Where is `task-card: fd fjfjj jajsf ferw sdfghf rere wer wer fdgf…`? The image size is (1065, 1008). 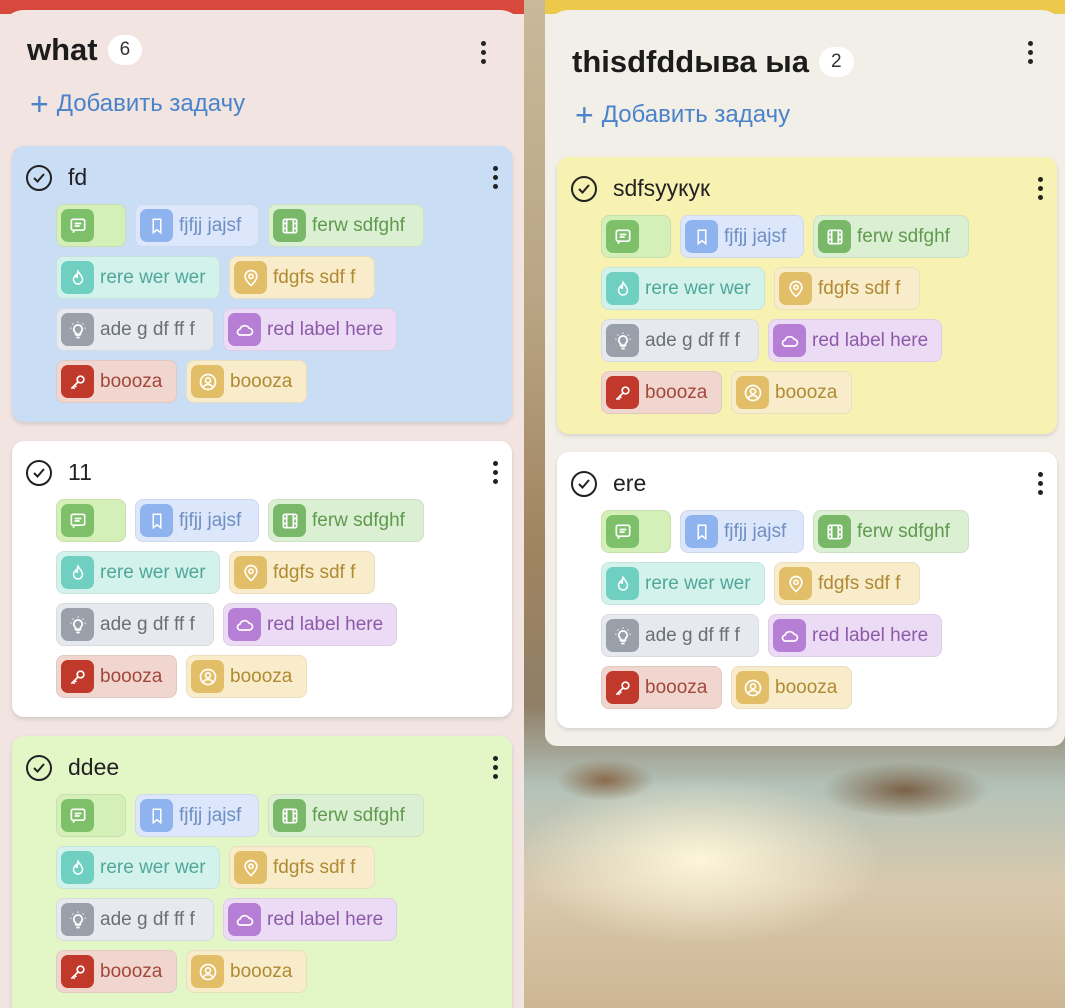 task-card: fd fjfjj jajsf ferw sdfghf rere wer wer fdgf… is located at coordinates (262, 284).